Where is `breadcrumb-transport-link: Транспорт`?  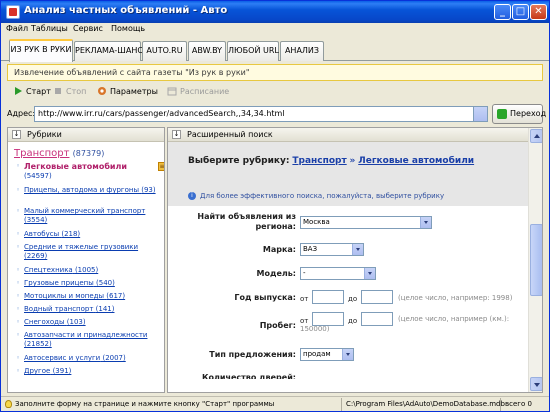 breadcrumb-transport-link: Транспорт is located at coordinates (319, 161).